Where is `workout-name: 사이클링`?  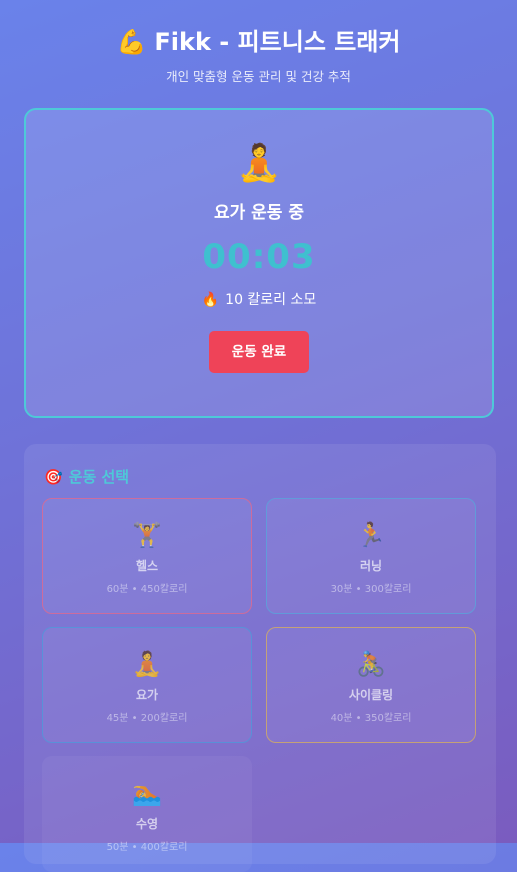
workout-name: 사이클링 is located at coordinates (371, 695).